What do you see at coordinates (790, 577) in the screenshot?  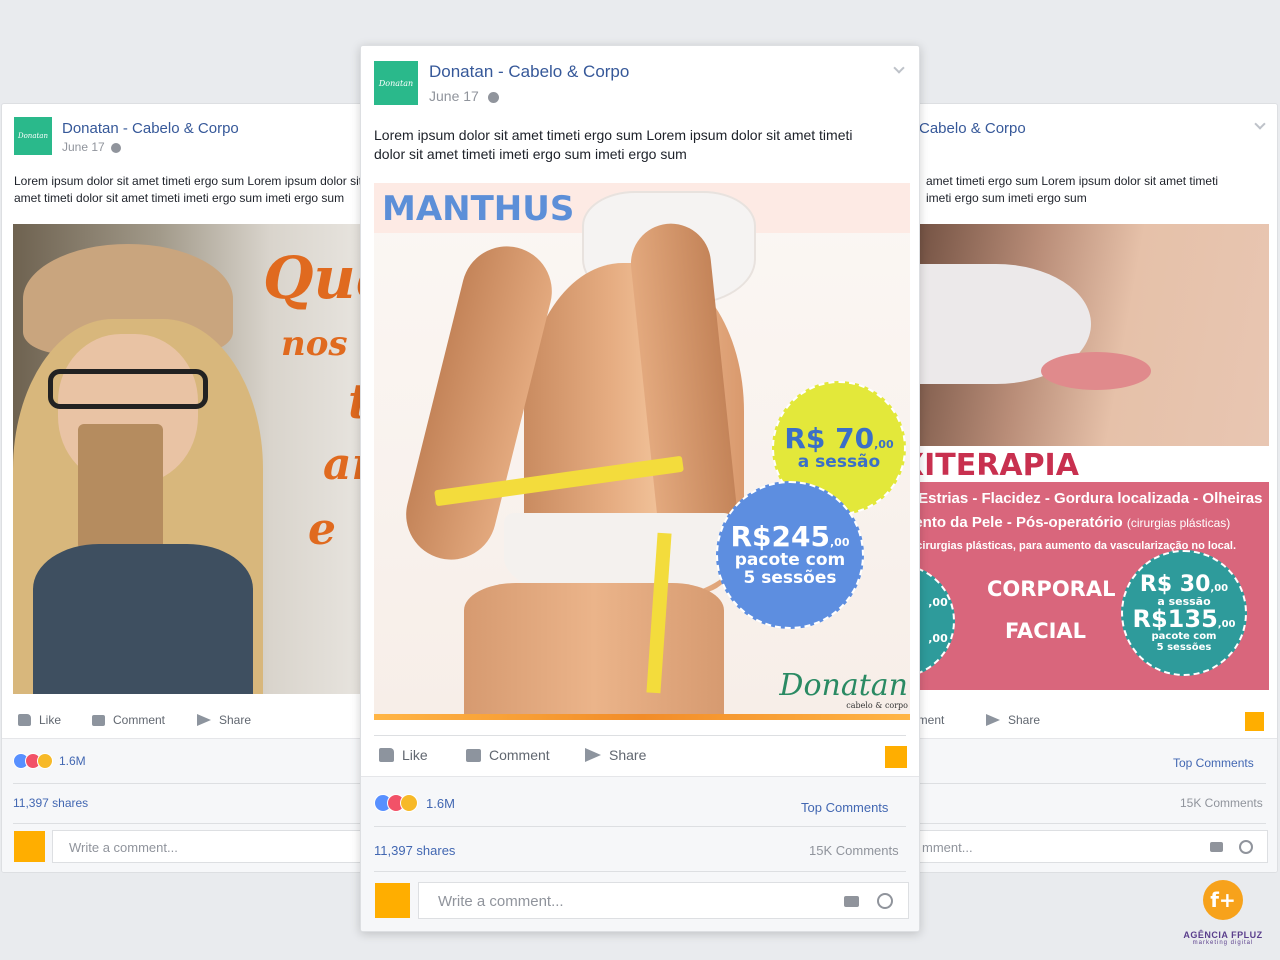 I see `price-package-label-2: 5 sessões` at bounding box center [790, 577].